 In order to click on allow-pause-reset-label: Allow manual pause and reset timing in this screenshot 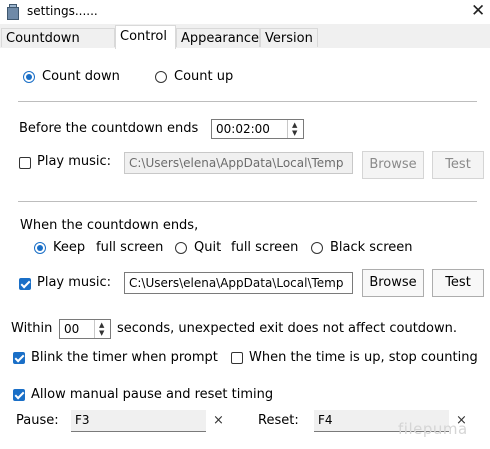, I will do `click(152, 394)`.